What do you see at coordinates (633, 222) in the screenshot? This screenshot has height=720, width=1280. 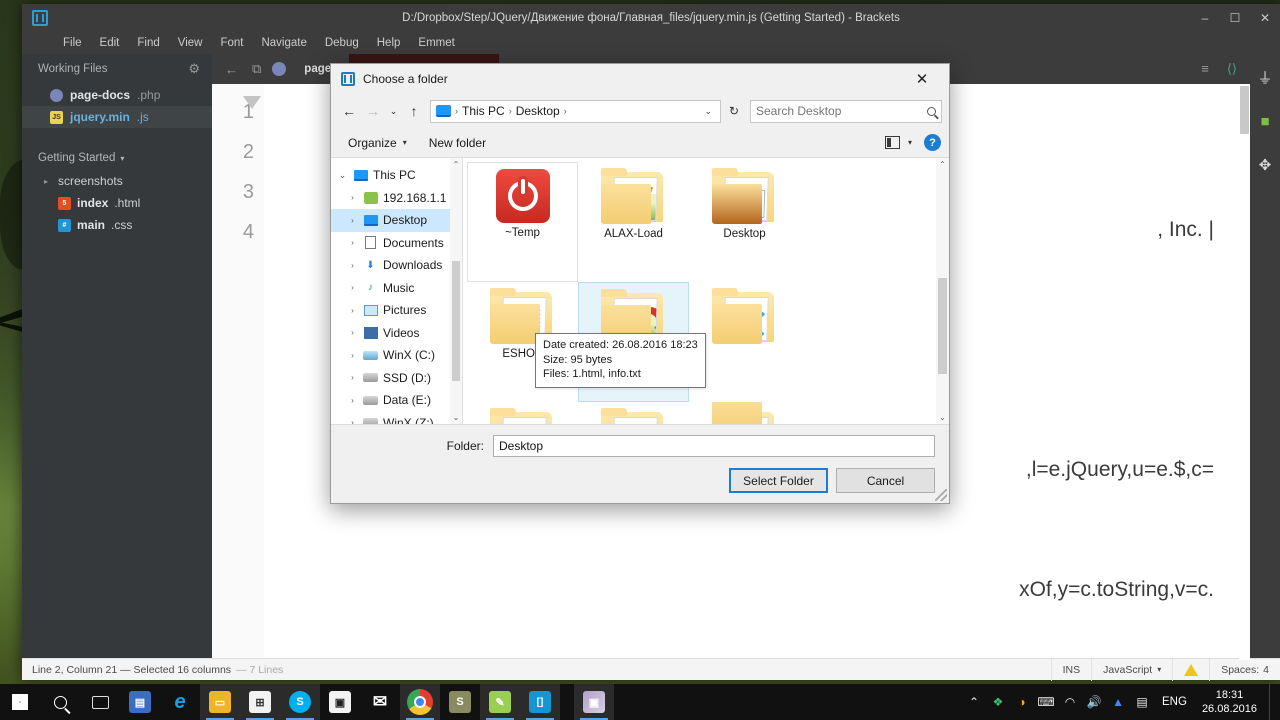 I see `folder-item-alax-load: ALAX-Load` at bounding box center [633, 222].